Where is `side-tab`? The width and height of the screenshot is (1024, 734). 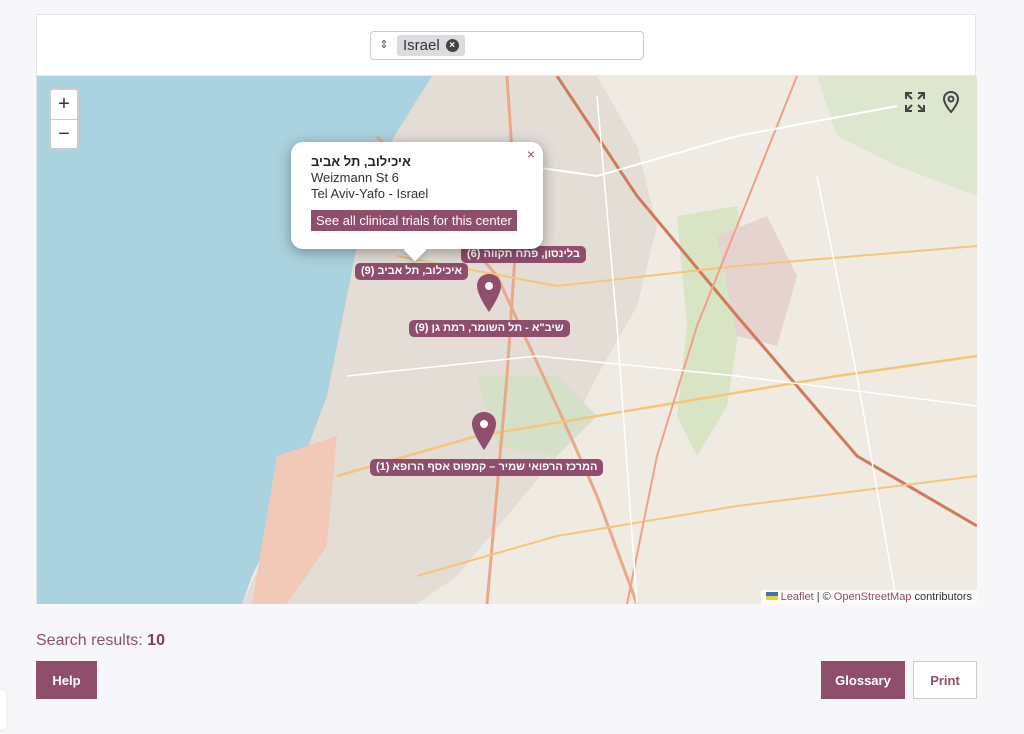
side-tab is located at coordinates (3, 710).